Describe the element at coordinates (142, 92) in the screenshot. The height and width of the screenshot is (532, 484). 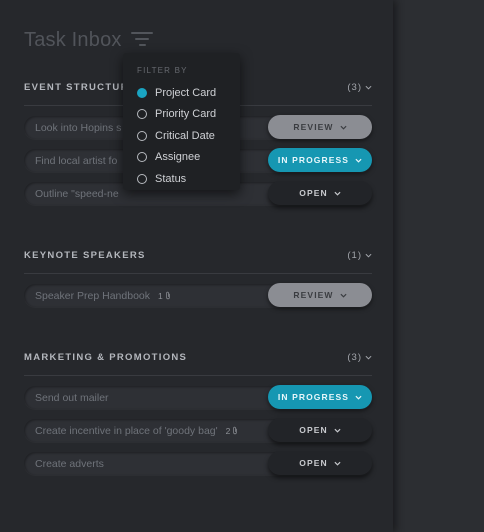
I see `radio-selected-icon` at that location.